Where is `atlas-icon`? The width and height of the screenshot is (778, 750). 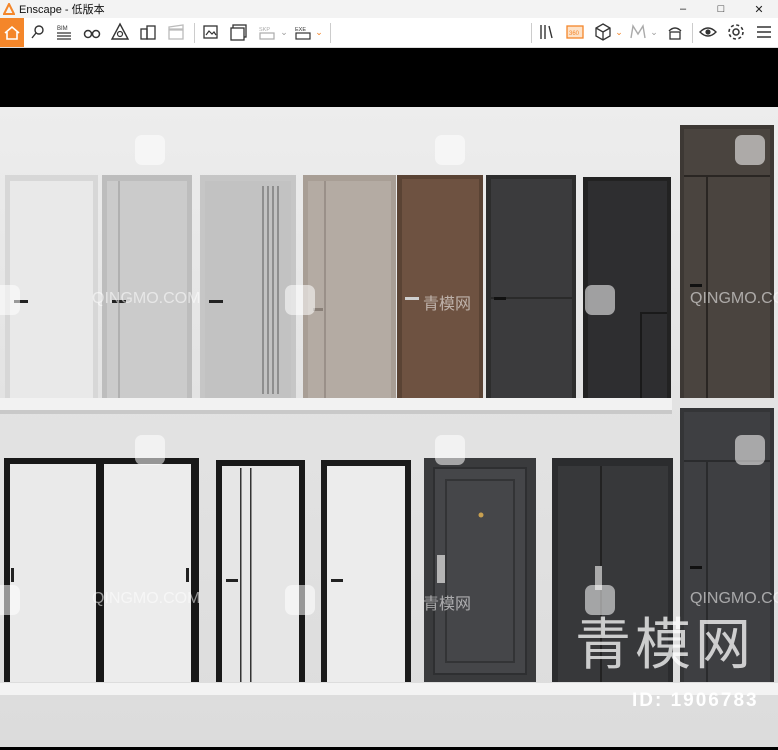 atlas-icon is located at coordinates (120, 31).